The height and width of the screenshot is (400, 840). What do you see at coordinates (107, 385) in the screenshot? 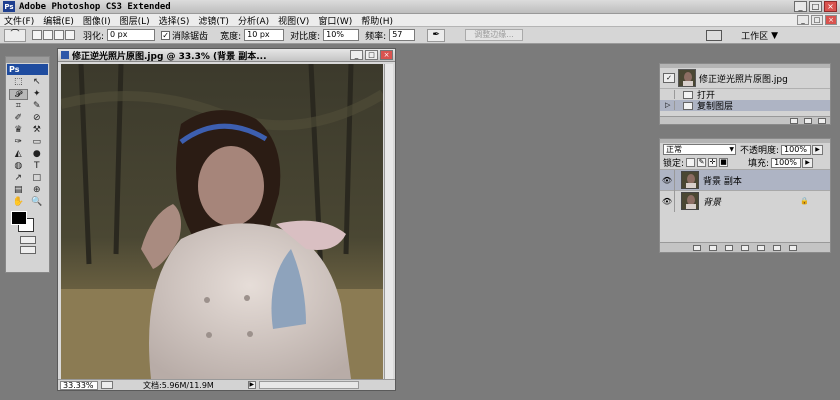
I see `status-menu-icon` at bounding box center [107, 385].